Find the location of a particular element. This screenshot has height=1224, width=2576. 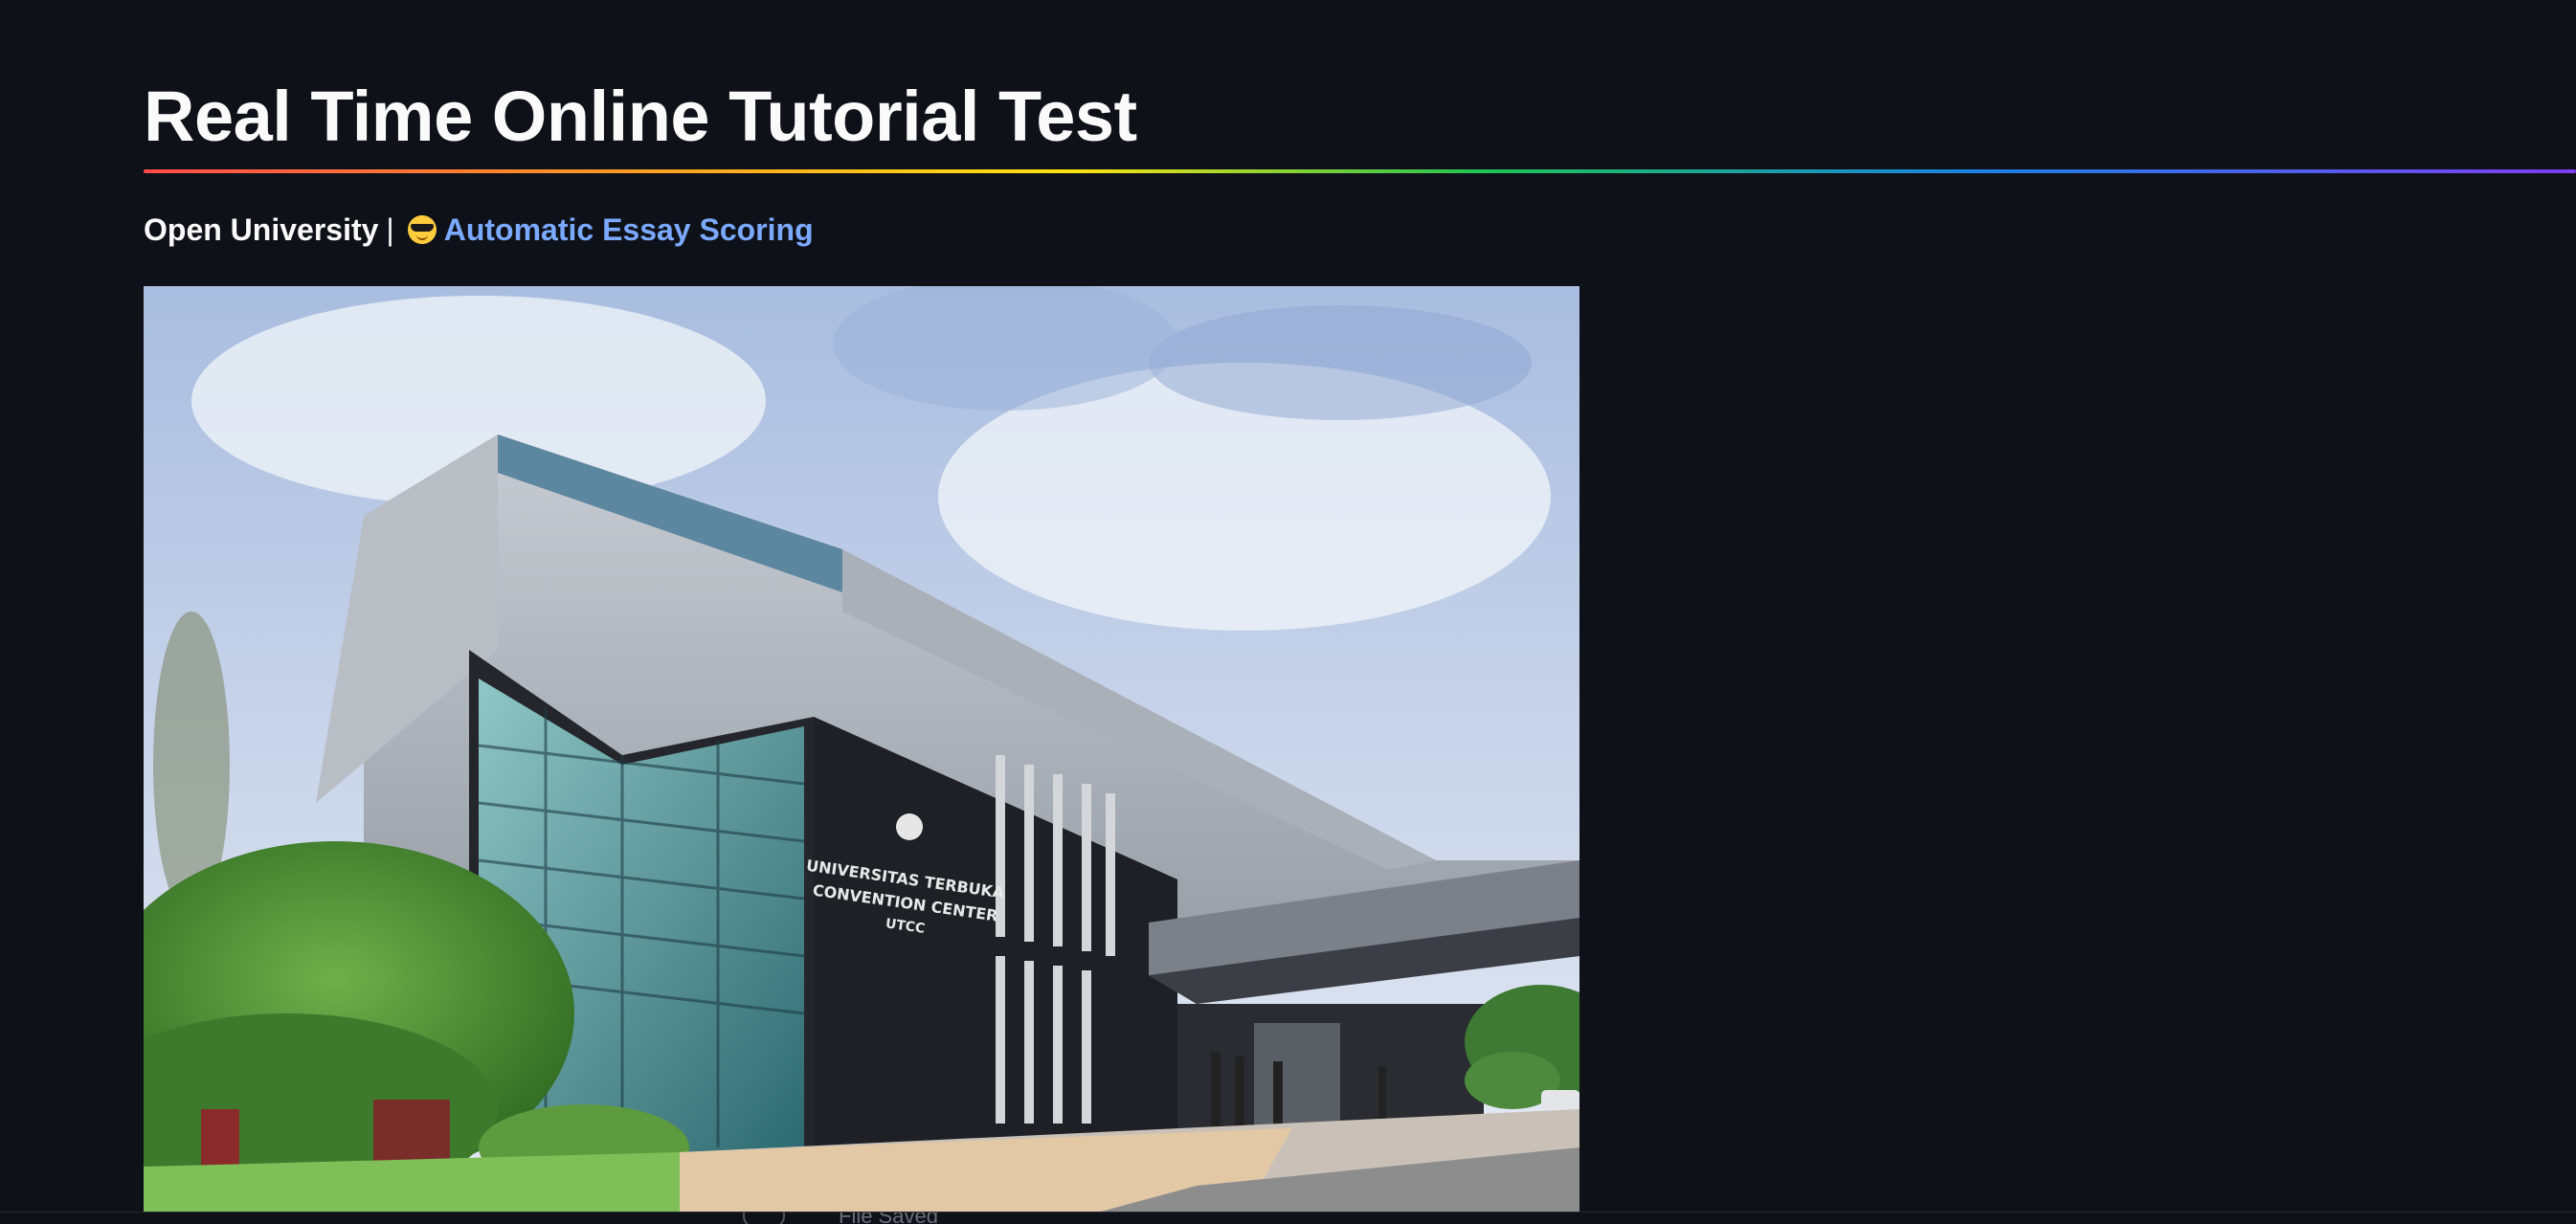

smiling-face-with-sunglasses-icon is located at coordinates (422, 230).